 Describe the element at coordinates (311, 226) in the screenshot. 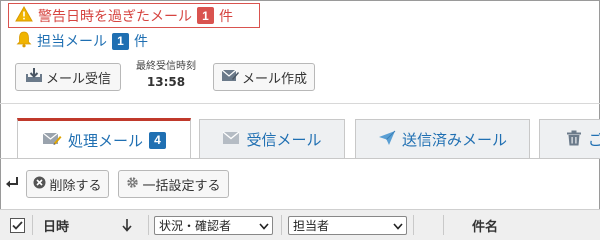

I see `assignee-value: 担当者` at that location.